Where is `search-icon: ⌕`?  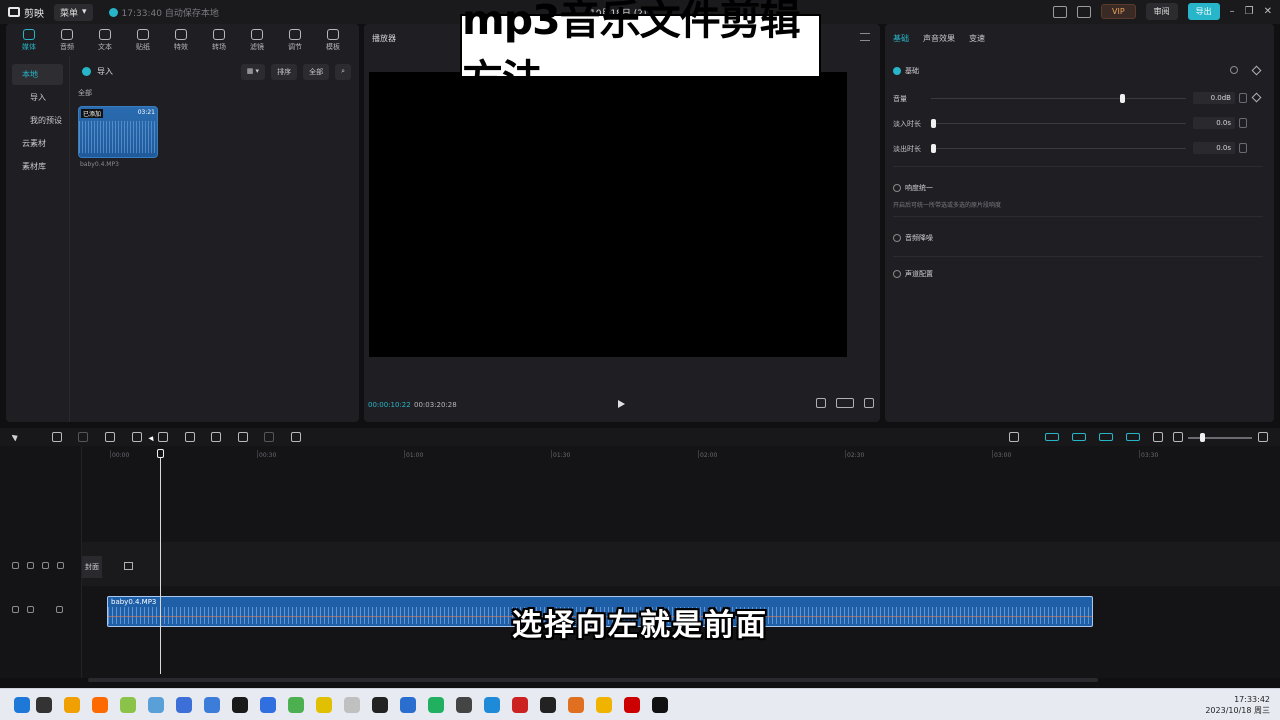
search-icon: ⌕ is located at coordinates (343, 72).